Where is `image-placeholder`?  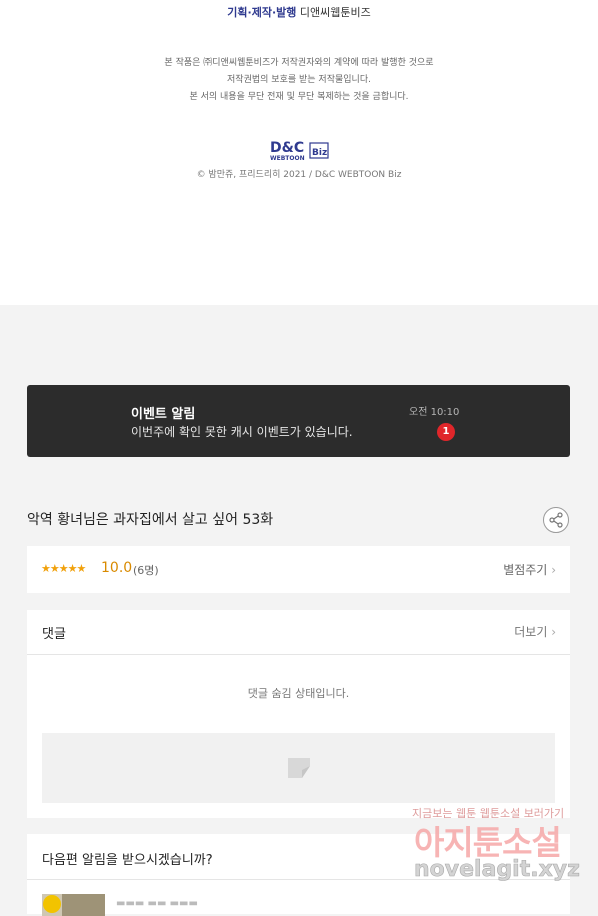 image-placeholder is located at coordinates (298, 768).